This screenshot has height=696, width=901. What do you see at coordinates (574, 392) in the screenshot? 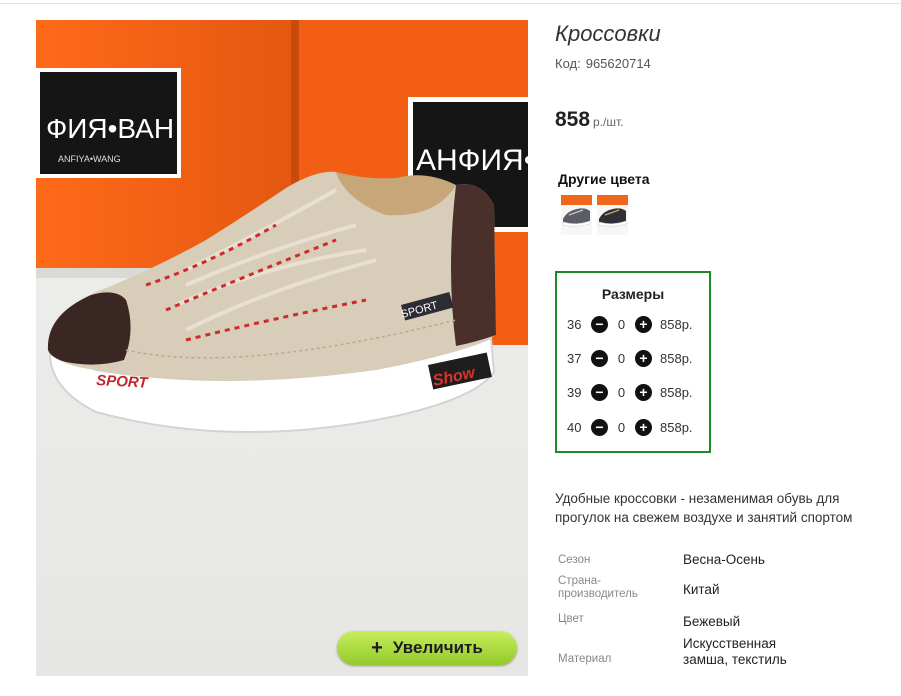
I see `size-value: 39` at bounding box center [574, 392].